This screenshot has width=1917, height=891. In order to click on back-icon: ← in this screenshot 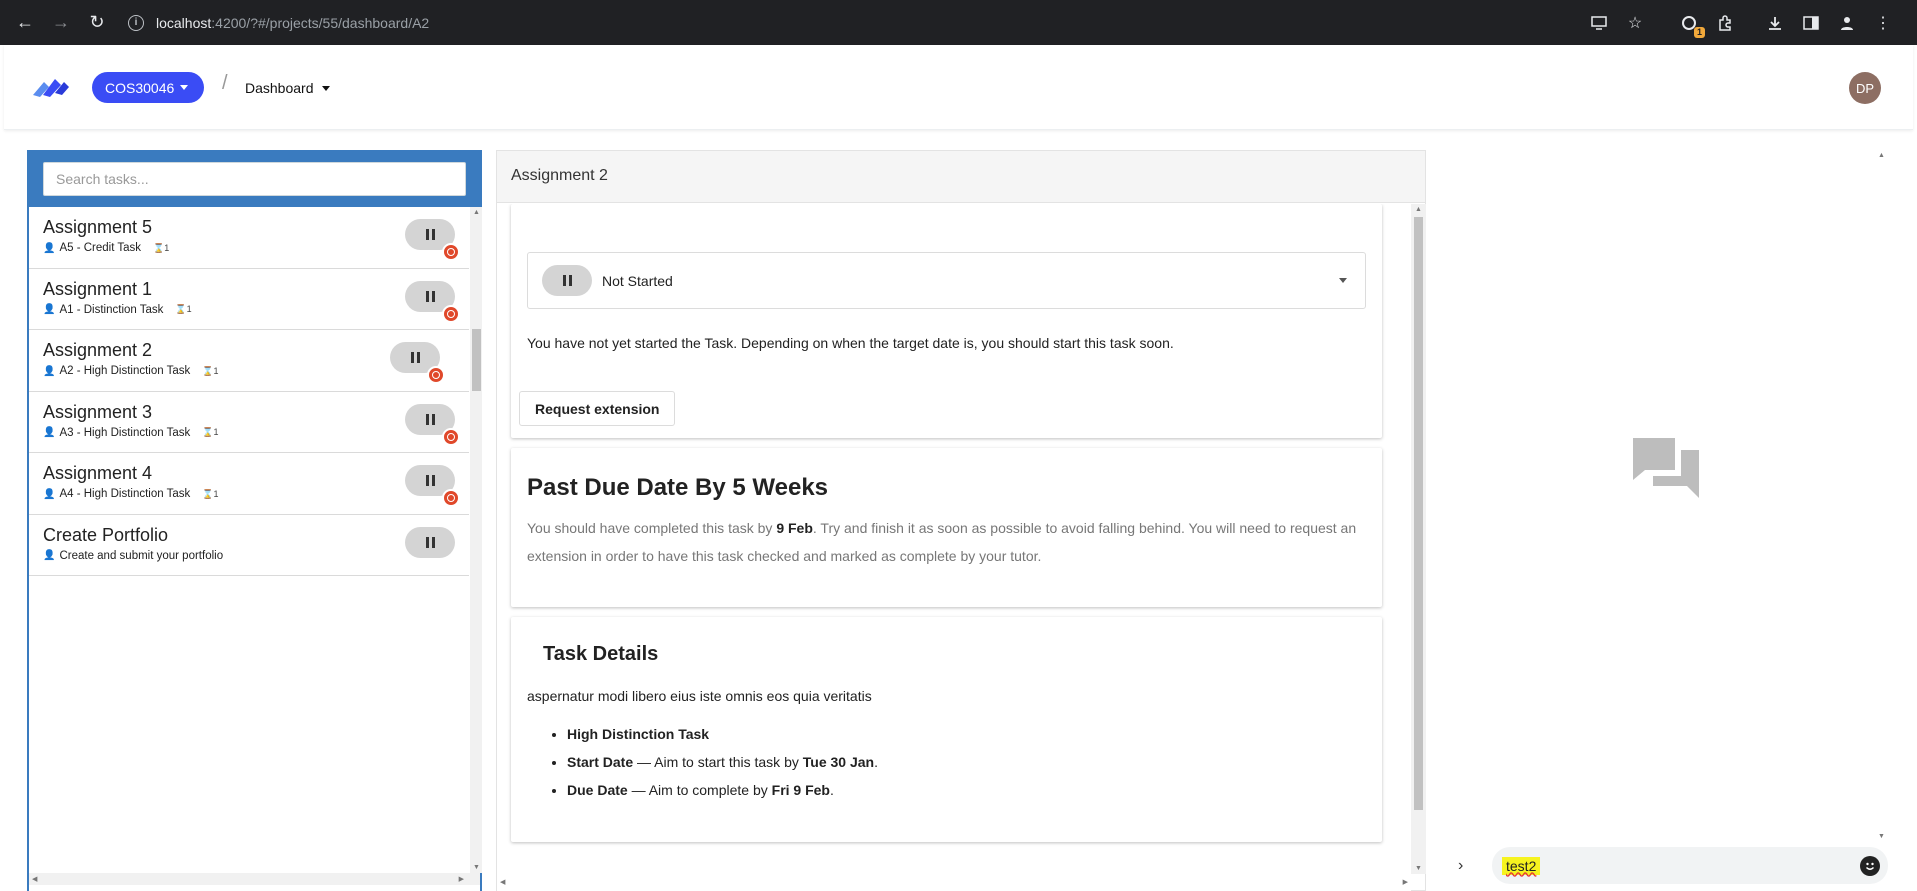, I will do `click(25, 23)`.